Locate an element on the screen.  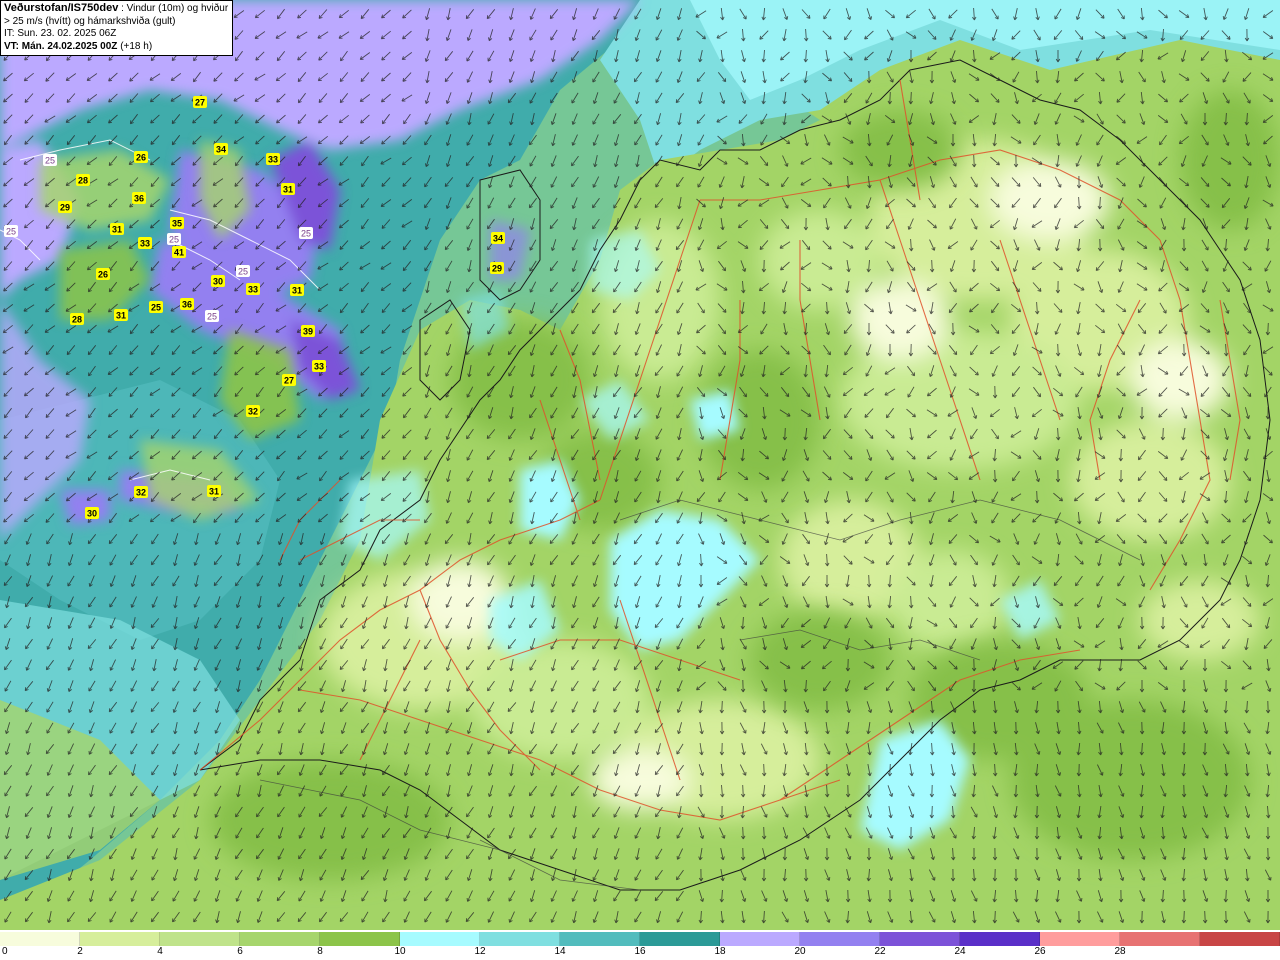
legend-tick-label: 8 is located at coordinates (320, 951).